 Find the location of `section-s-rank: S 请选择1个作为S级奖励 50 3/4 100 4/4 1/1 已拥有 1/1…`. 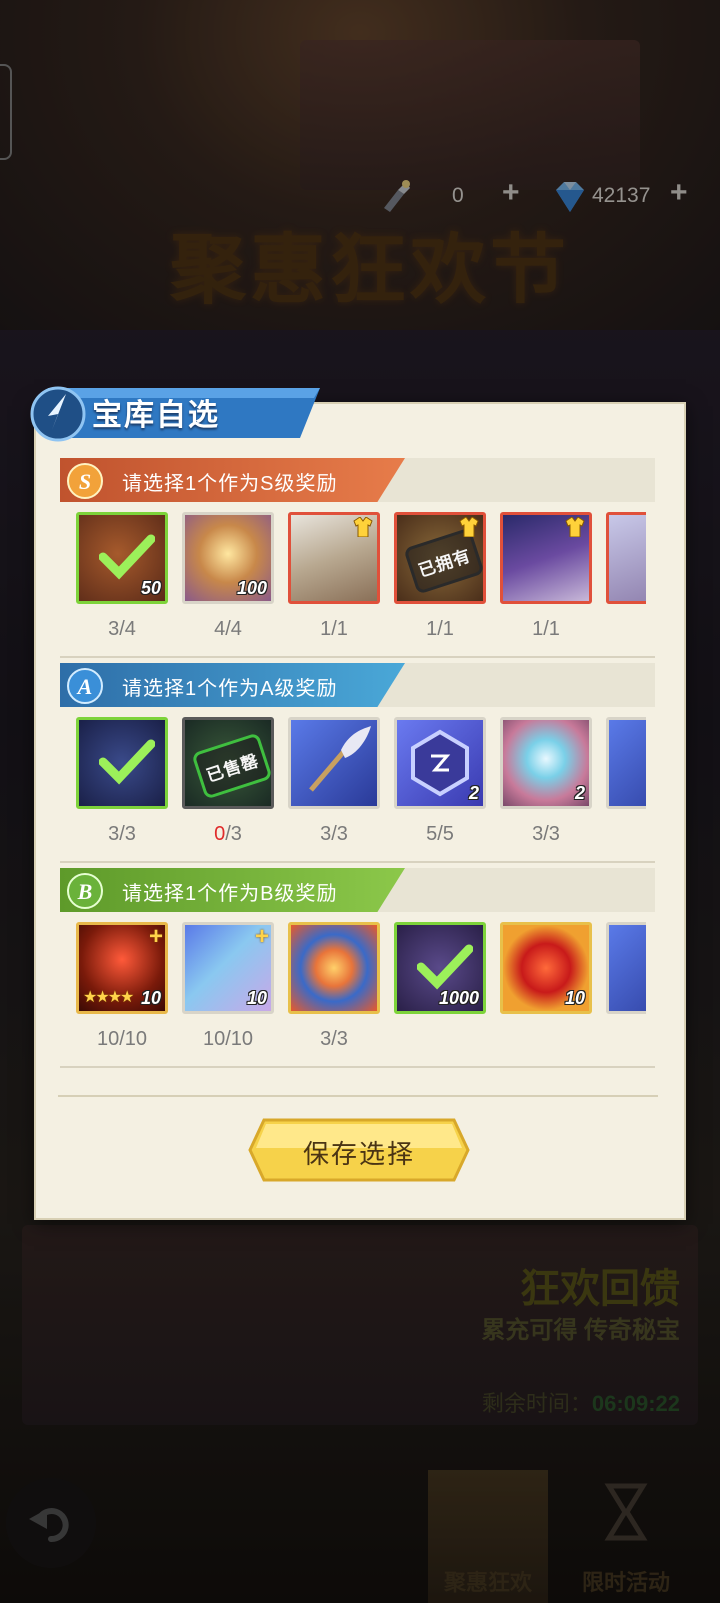

section-s-rank: S 请选择1个作为S级奖励 50 3/4 100 4/4 1/1 已拥有 1/1… is located at coordinates (357, 558).